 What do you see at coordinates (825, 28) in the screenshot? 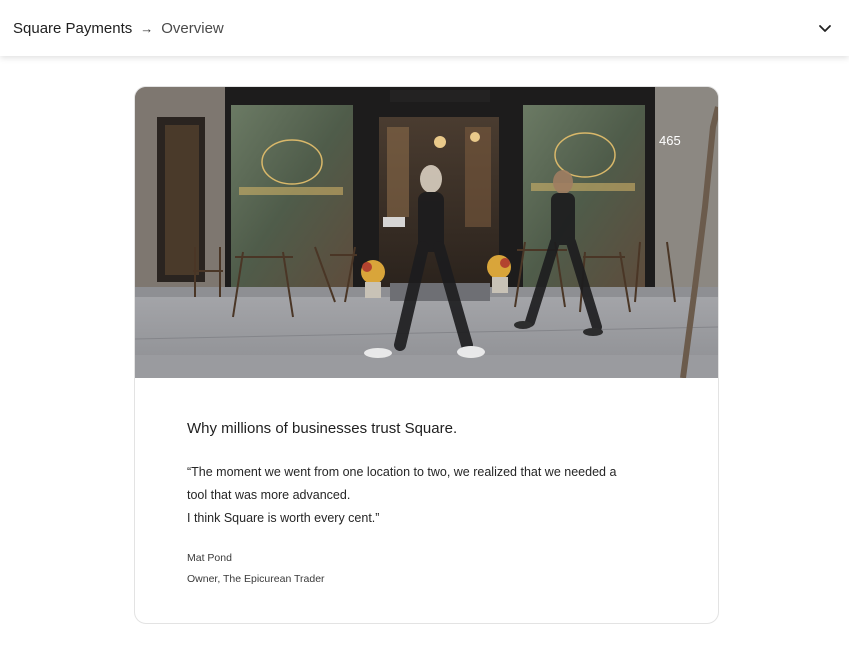
I see `chevron-down-icon` at bounding box center [825, 28].